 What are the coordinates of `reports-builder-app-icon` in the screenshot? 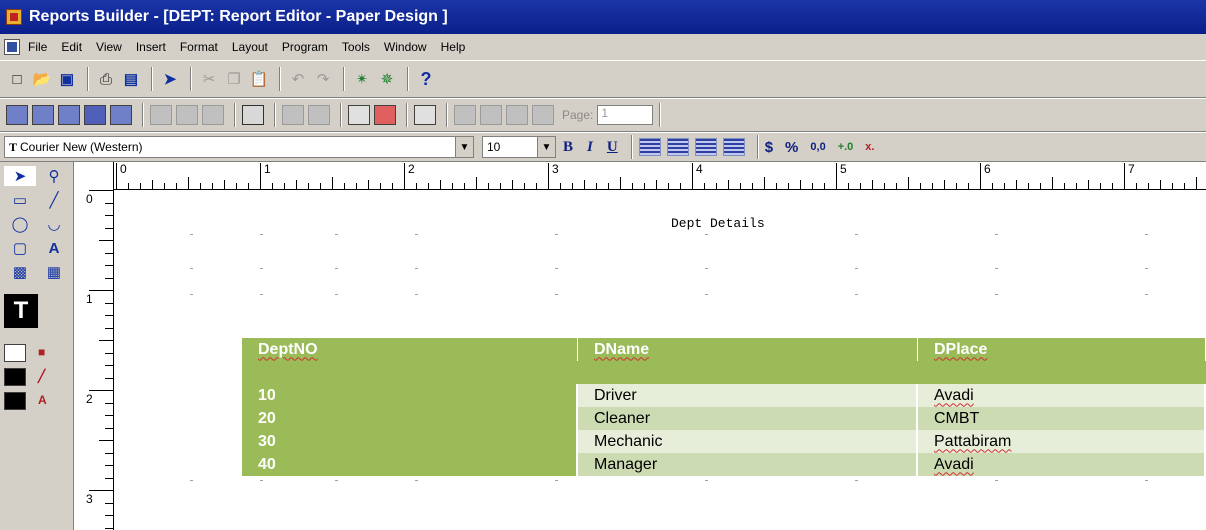 It's located at (14, 17).